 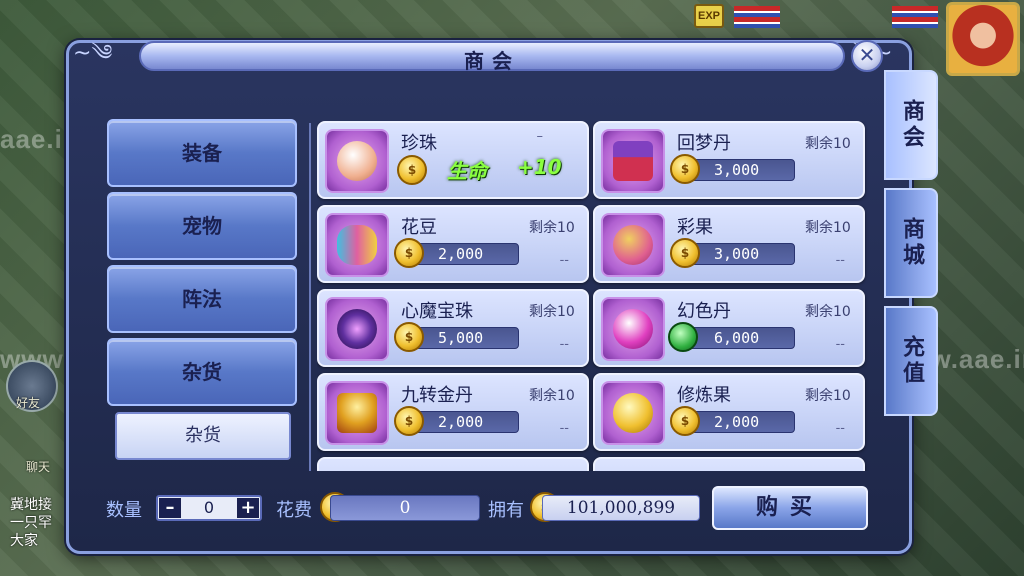 I want to click on panel-title: 商会, so click(x=492, y=61).